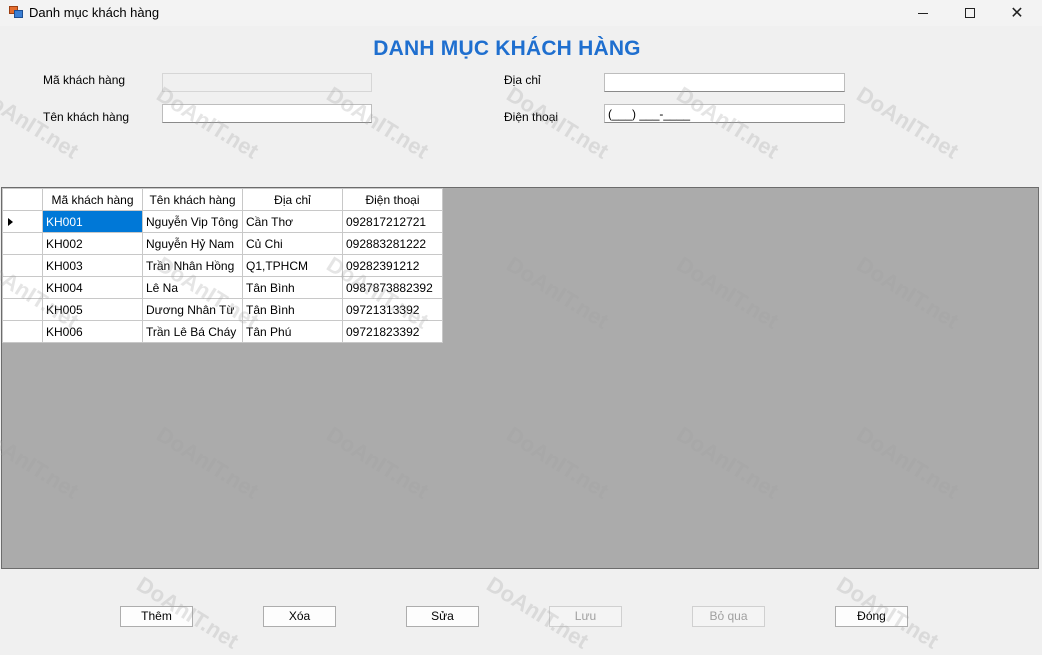 The width and height of the screenshot is (1042, 655). Describe the element at coordinates (92, 331) in the screenshot. I see `cell-ma-kh: KH006` at that location.